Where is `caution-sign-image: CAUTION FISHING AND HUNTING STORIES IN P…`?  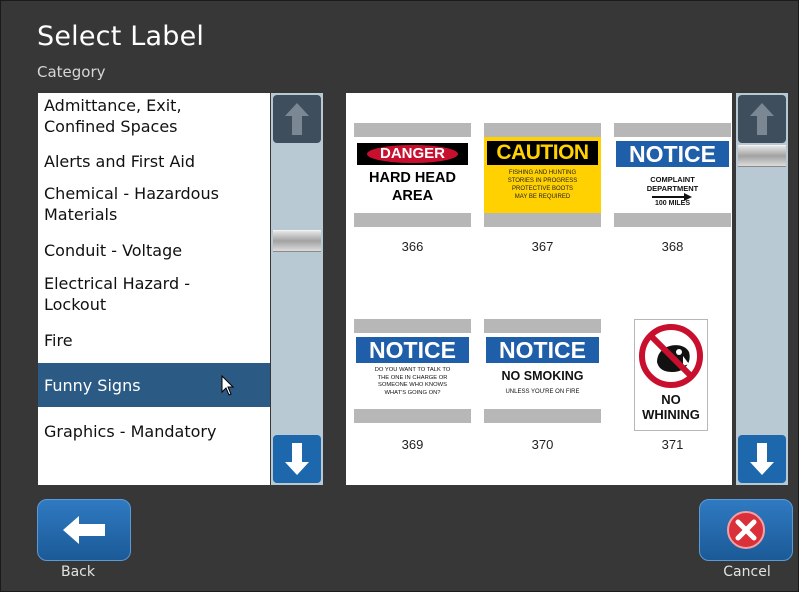 caution-sign-image: CAUTION FISHING AND HUNTING STORIES IN P… is located at coordinates (542, 175).